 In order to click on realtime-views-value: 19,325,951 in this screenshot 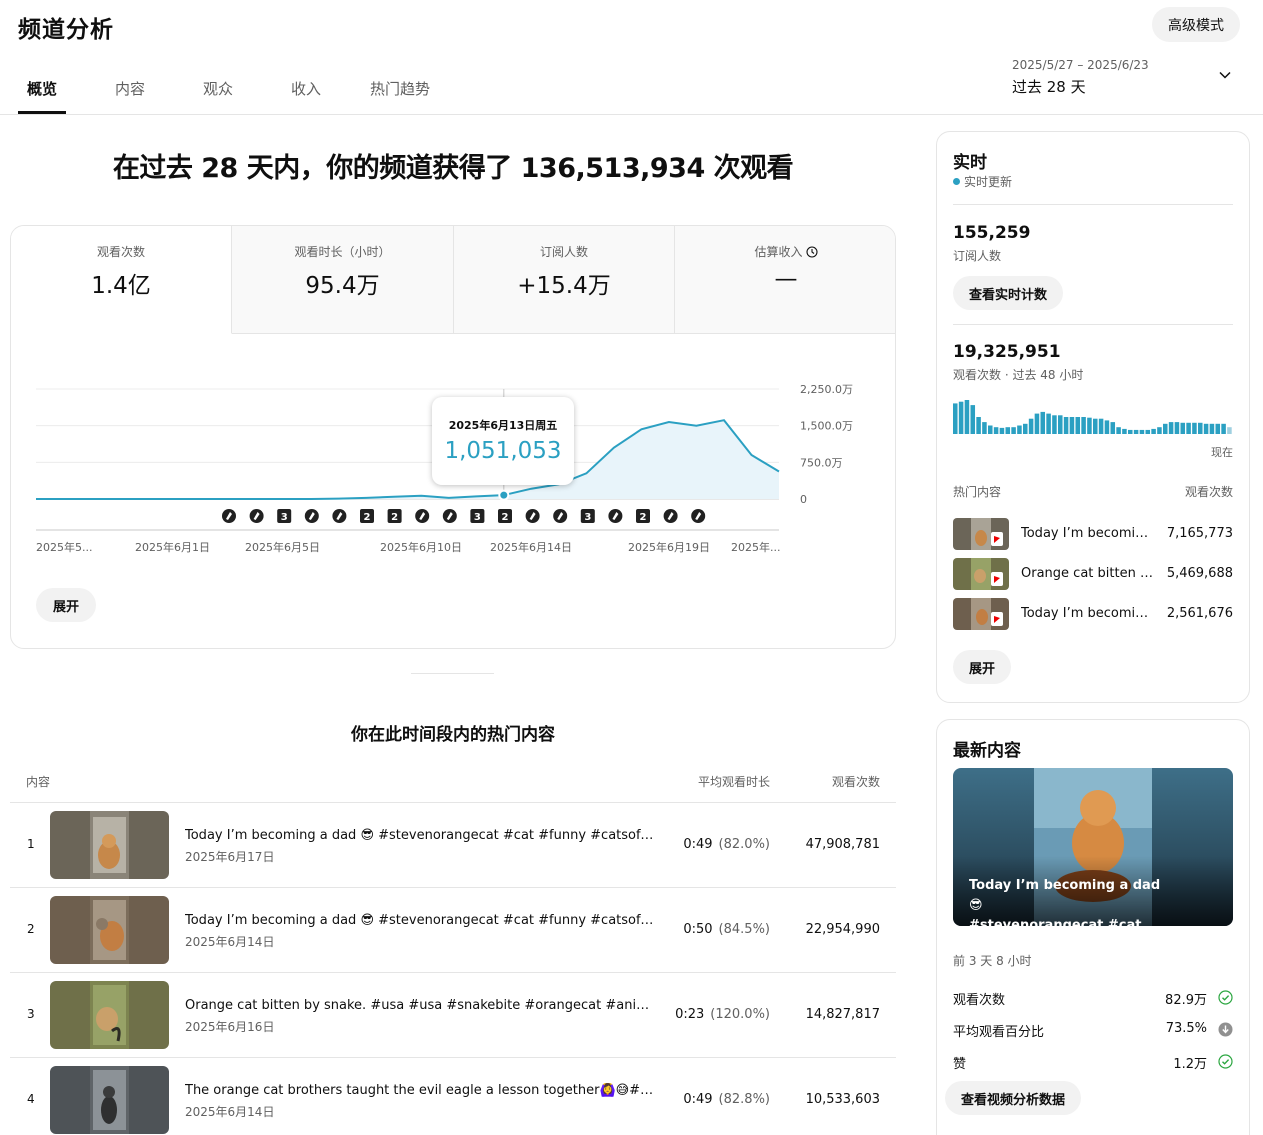, I will do `click(1007, 352)`.